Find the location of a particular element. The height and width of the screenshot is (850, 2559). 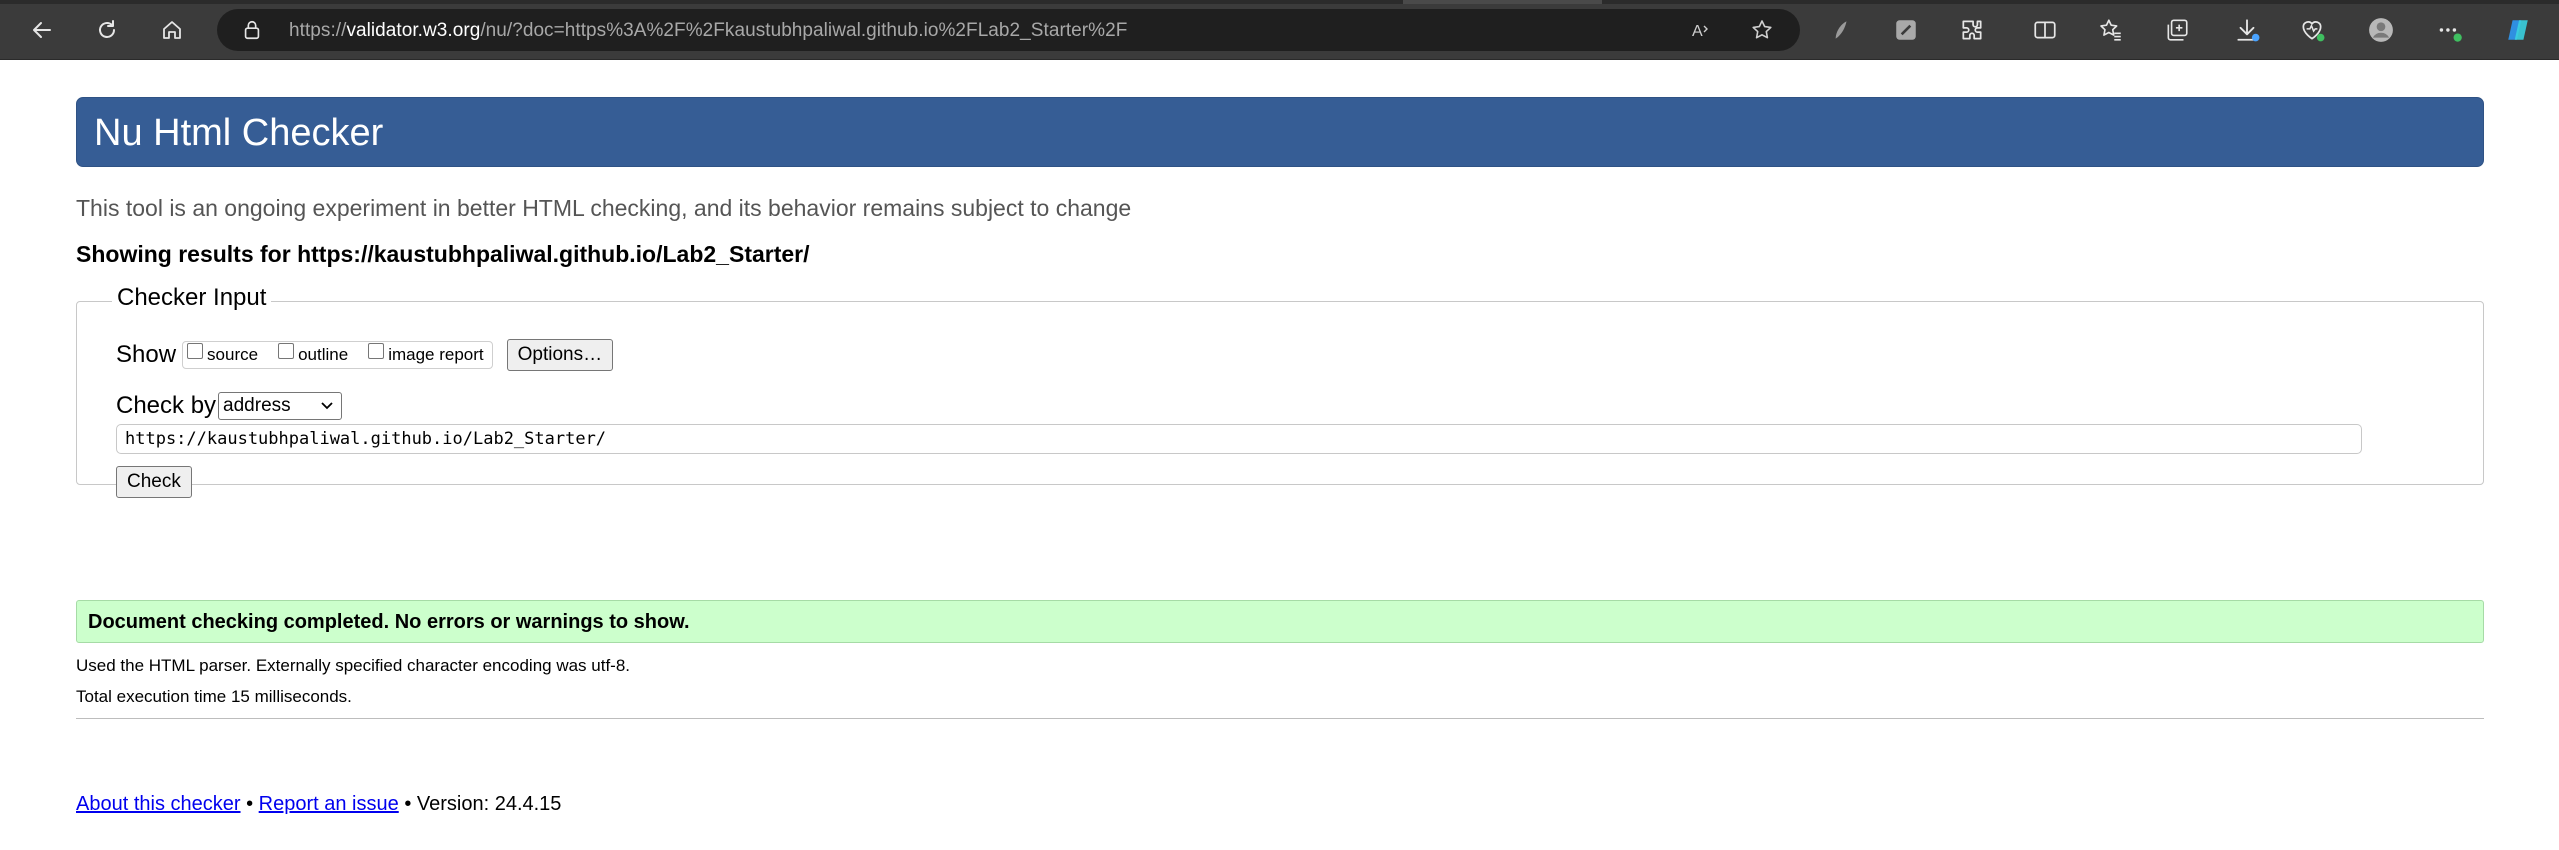

tab-strip is located at coordinates (1279, 2).